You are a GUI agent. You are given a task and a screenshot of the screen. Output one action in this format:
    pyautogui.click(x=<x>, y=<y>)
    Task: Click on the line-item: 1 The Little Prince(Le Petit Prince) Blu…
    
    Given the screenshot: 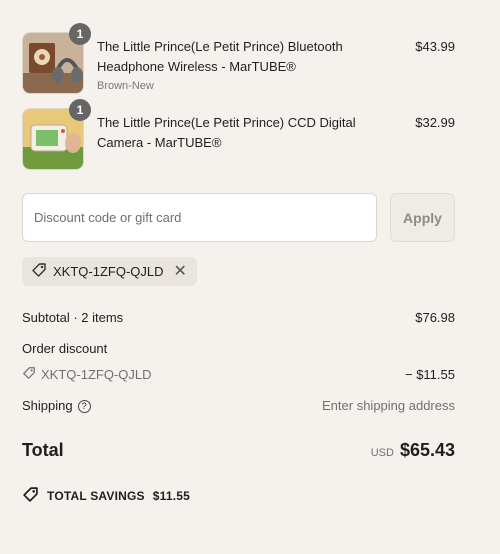 What is the action you would take?
    pyautogui.click(x=238, y=59)
    